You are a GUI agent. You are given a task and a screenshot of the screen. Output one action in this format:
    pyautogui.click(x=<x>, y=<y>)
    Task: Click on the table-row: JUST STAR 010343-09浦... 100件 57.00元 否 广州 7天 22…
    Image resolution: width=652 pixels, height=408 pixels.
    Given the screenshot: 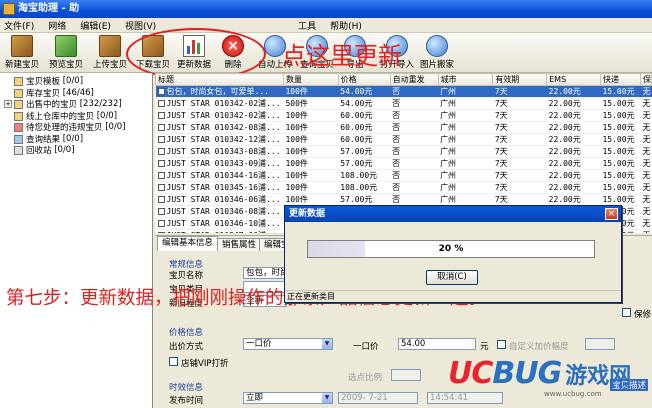 What is the action you would take?
    pyautogui.click(x=403, y=163)
    